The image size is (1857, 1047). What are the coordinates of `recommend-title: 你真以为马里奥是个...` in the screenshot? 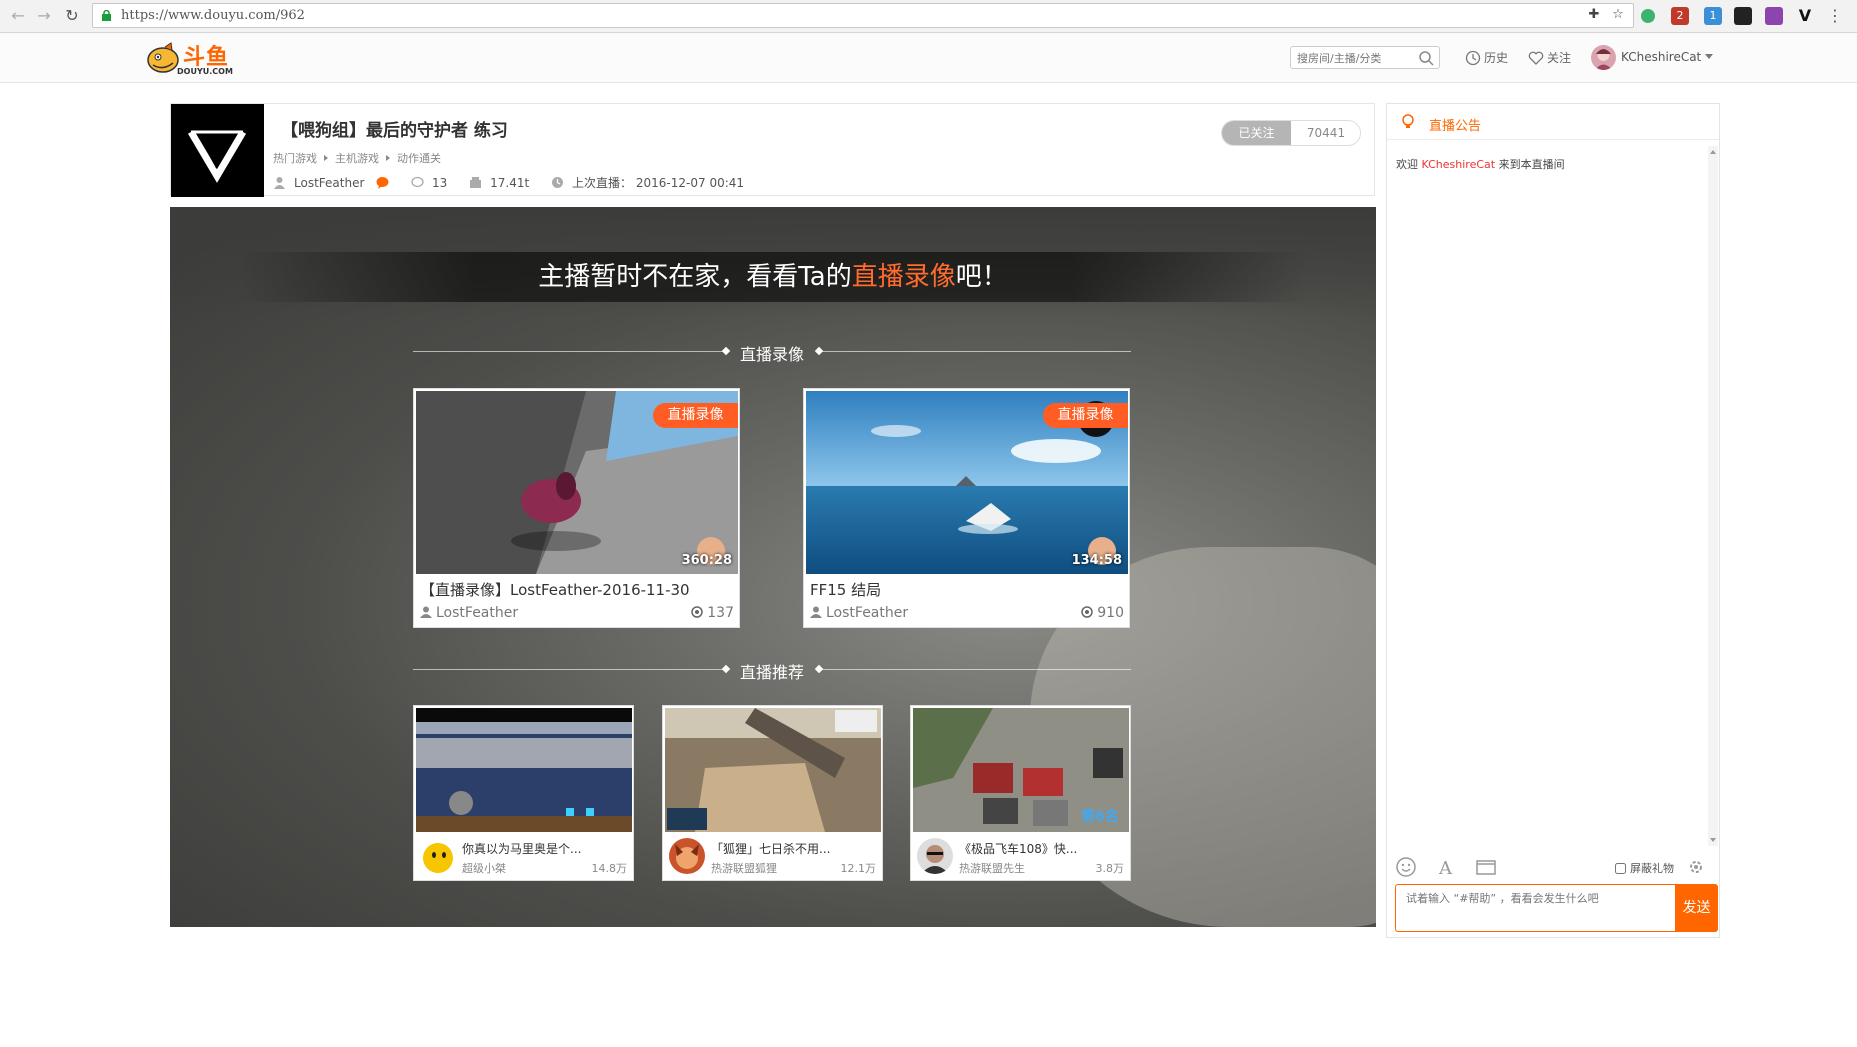 It's located at (521, 848).